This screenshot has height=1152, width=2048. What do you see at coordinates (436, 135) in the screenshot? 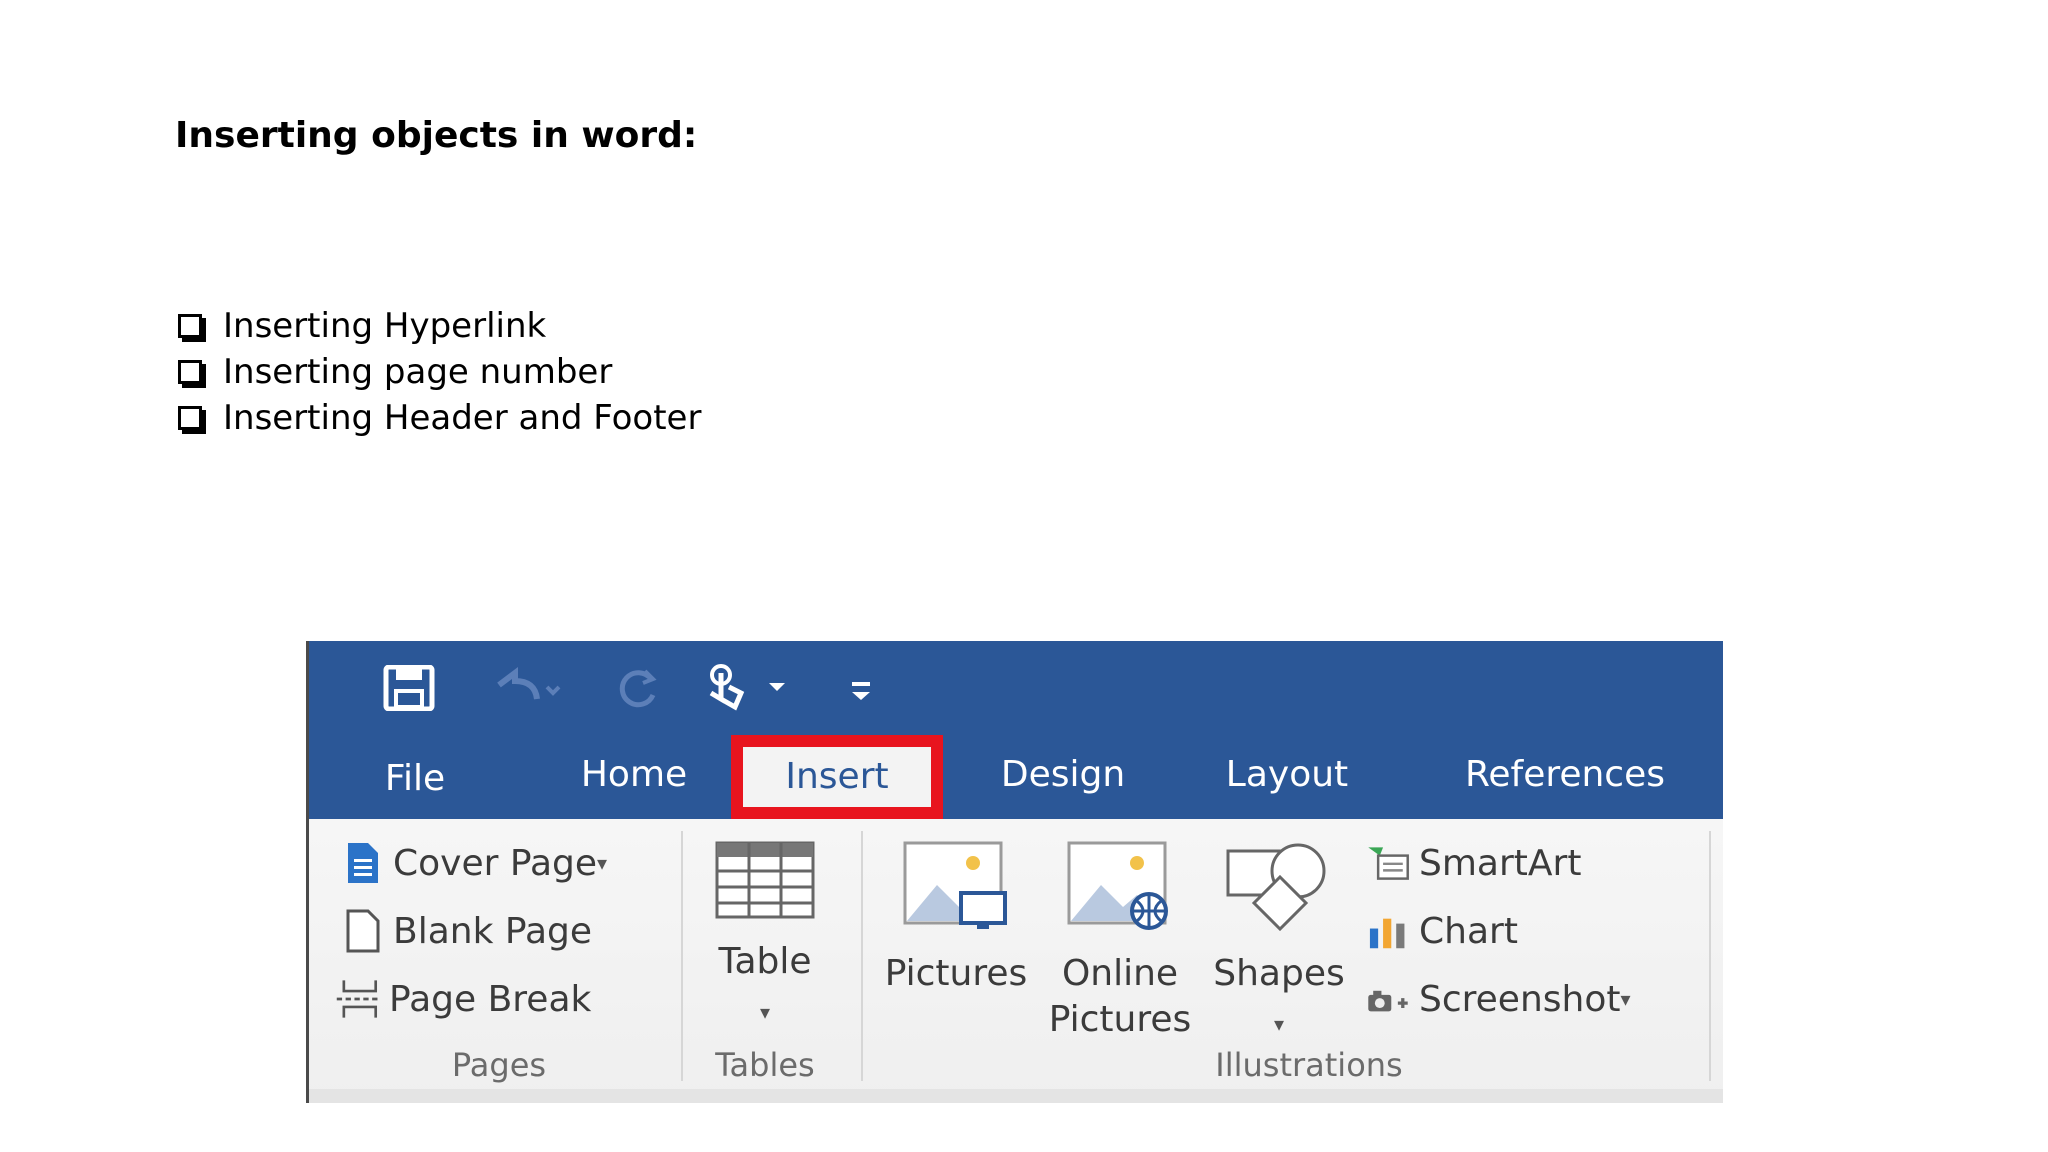
I see `slide-title: Inserting objects in word:` at bounding box center [436, 135].